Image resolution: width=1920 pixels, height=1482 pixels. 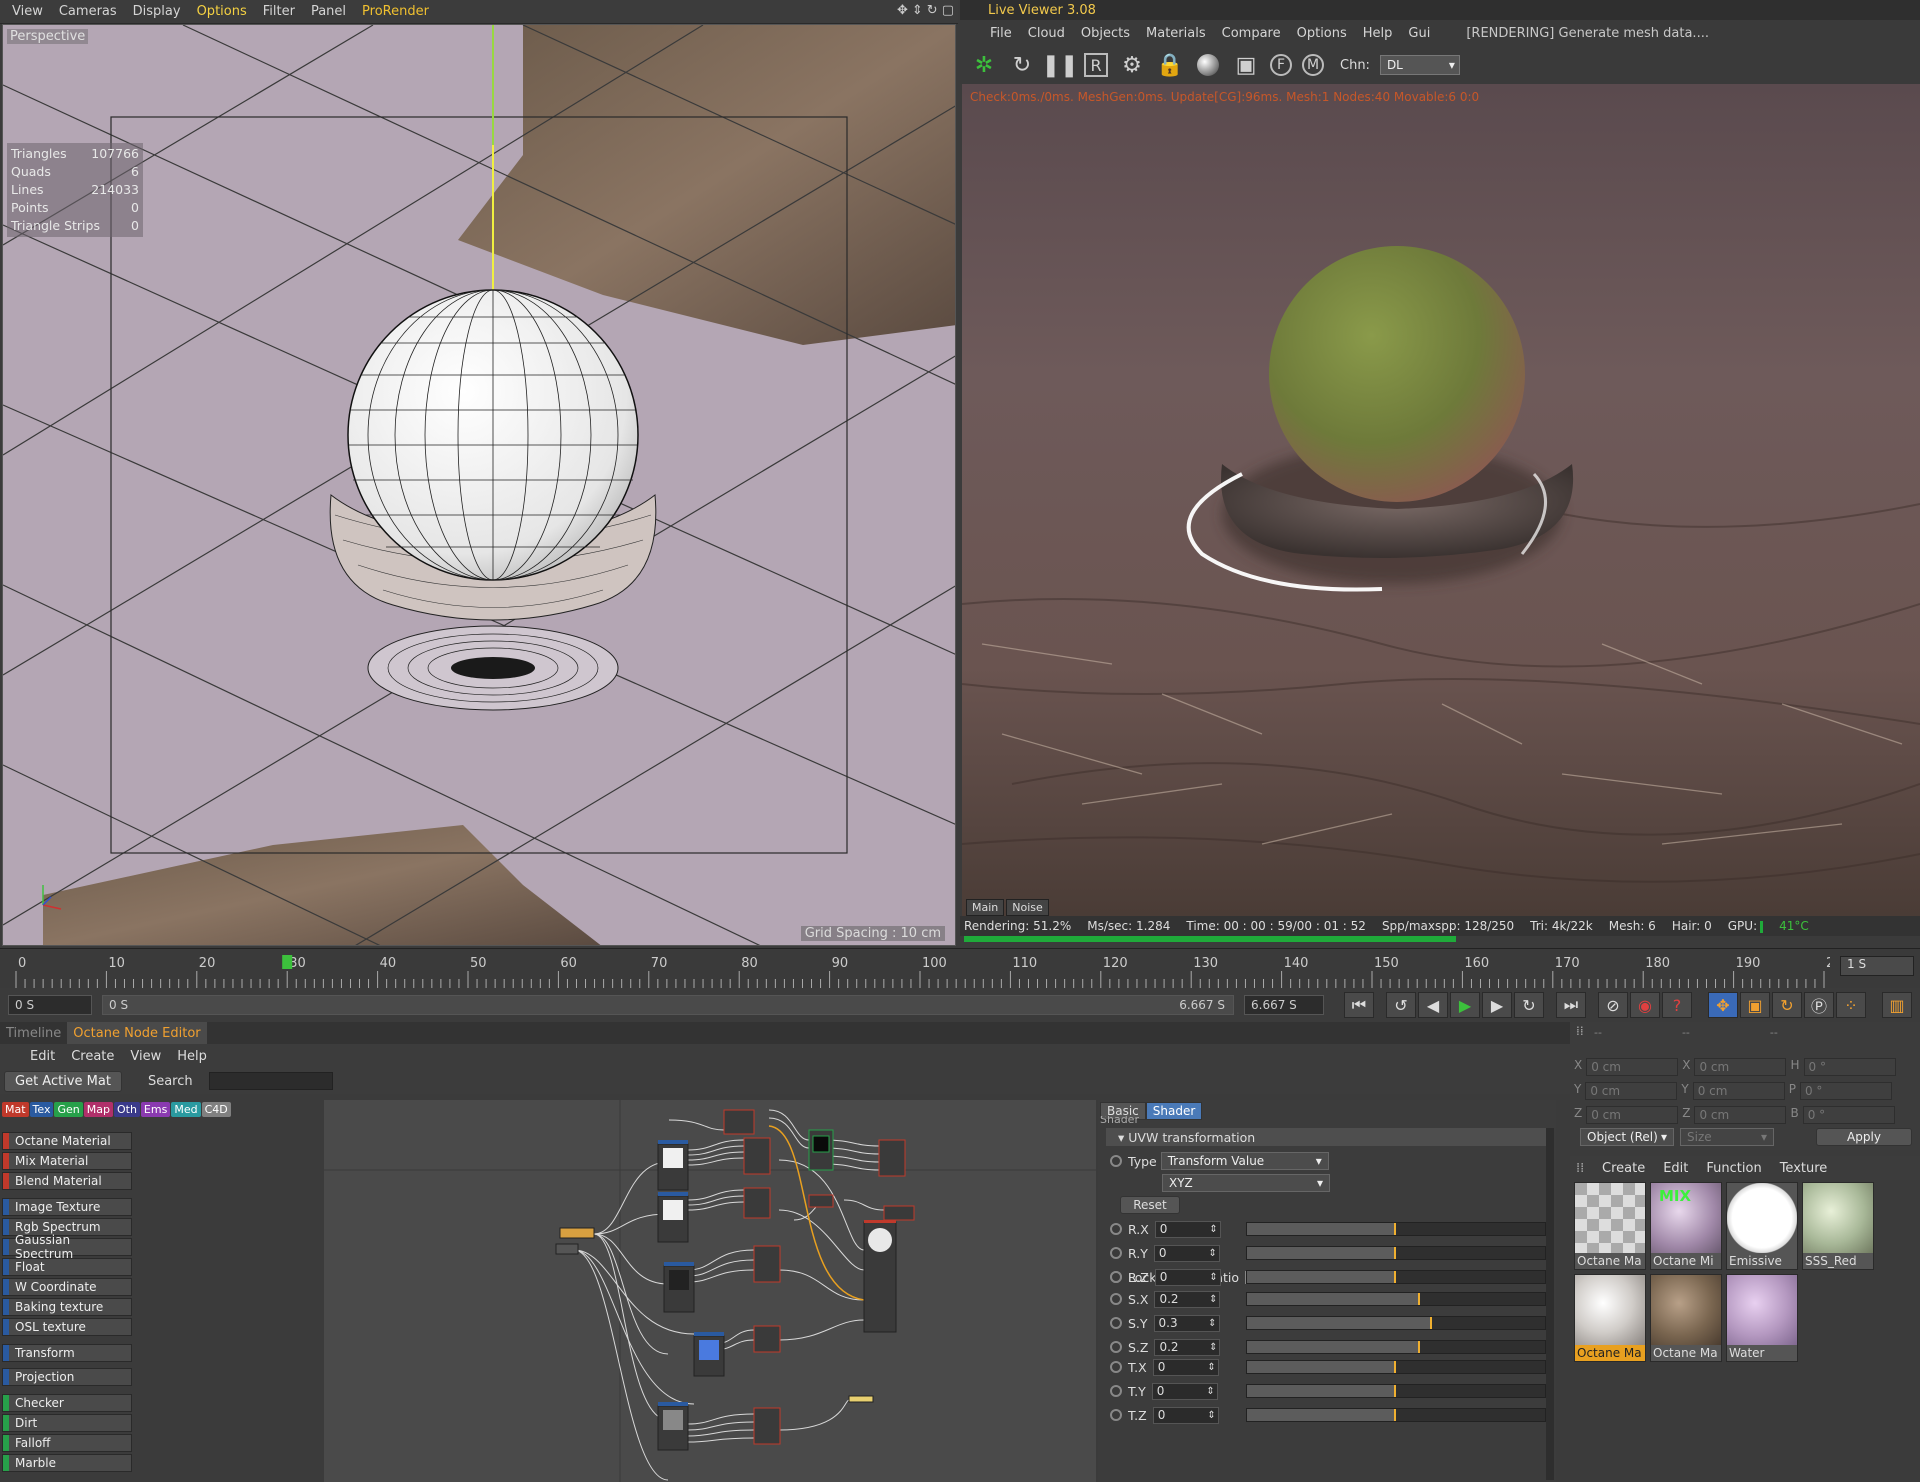 What do you see at coordinates (1623, 1168) in the screenshot?
I see `material-menu-create: Create` at bounding box center [1623, 1168].